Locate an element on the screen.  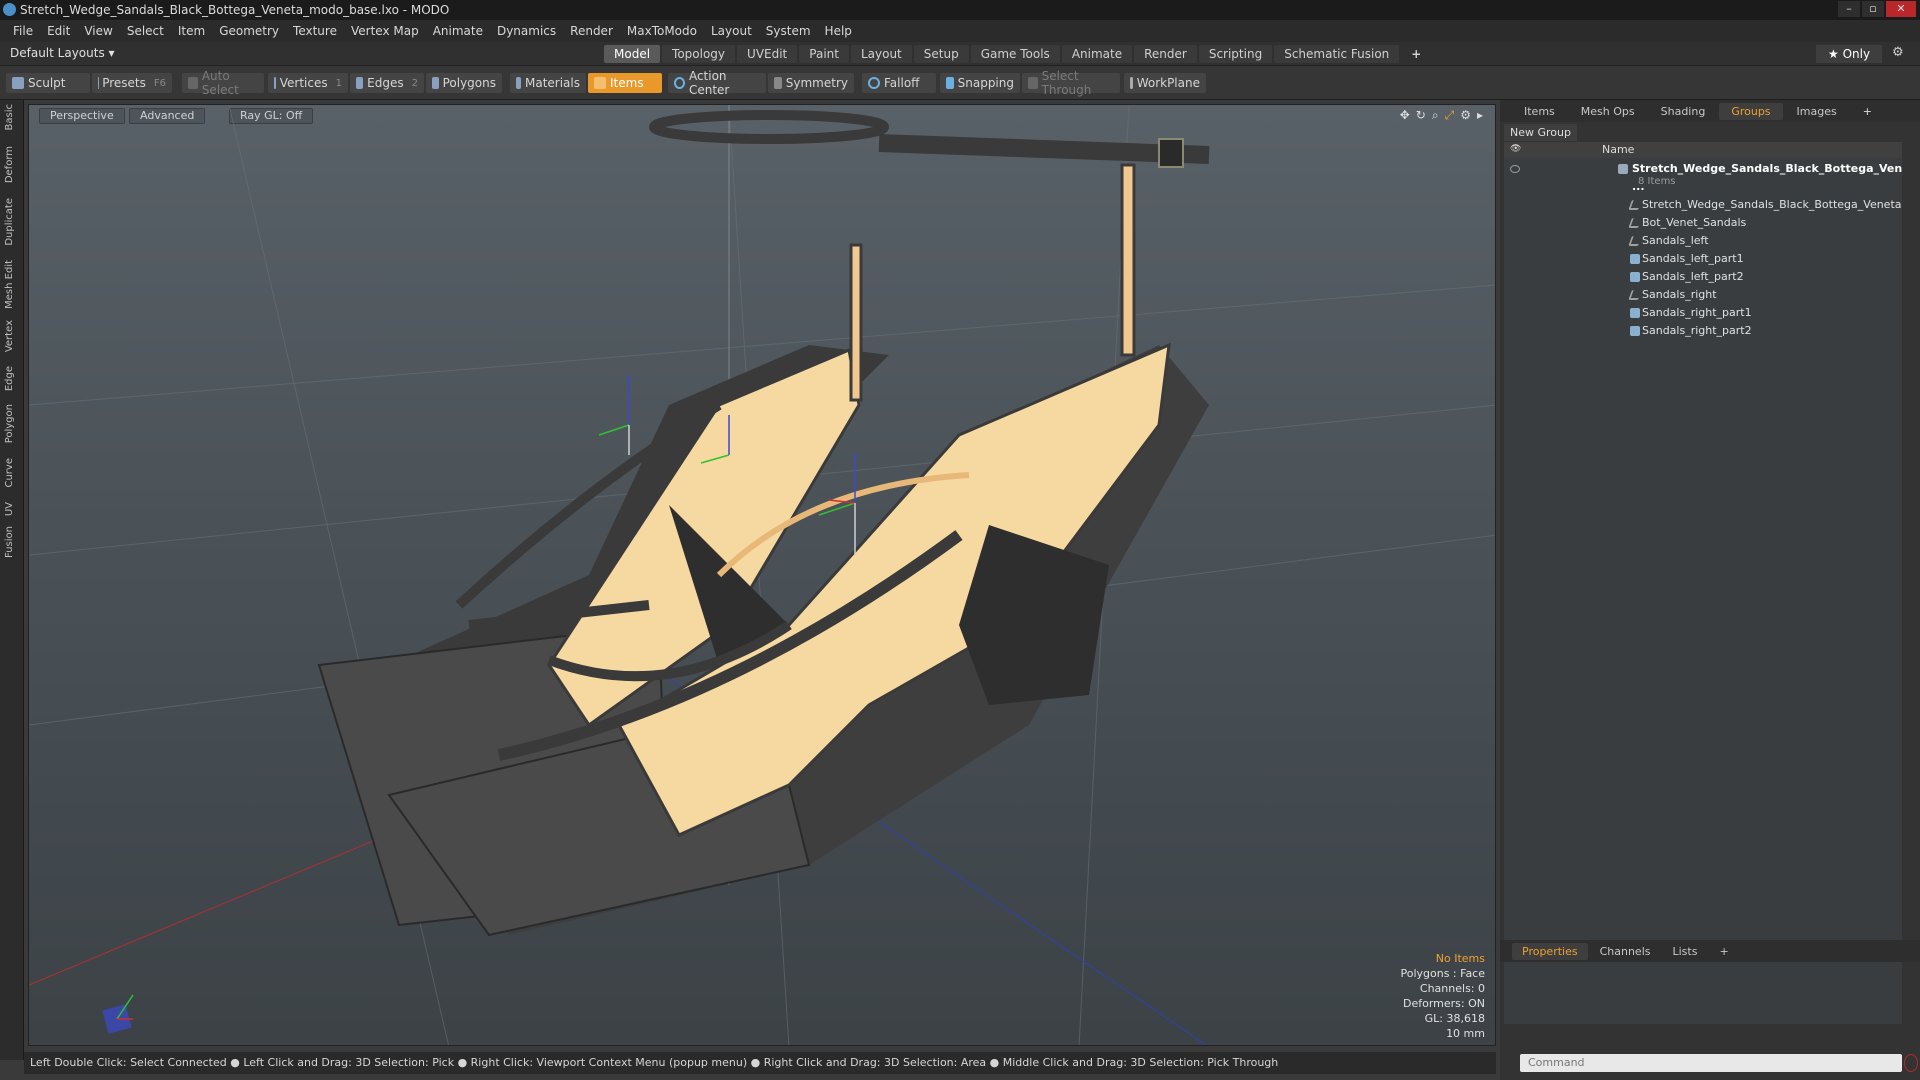
select-through-icon is located at coordinates (1033, 83).